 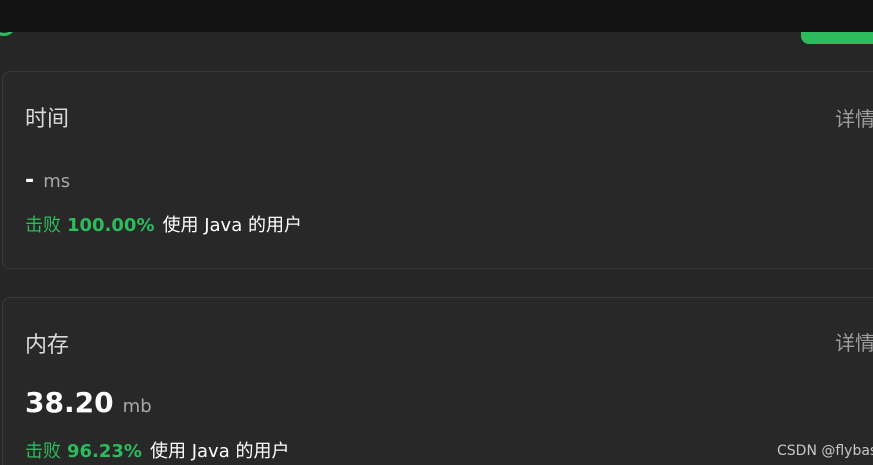 What do you see at coordinates (854, 119) in the screenshot?
I see `runtime-details-link: 详情` at bounding box center [854, 119].